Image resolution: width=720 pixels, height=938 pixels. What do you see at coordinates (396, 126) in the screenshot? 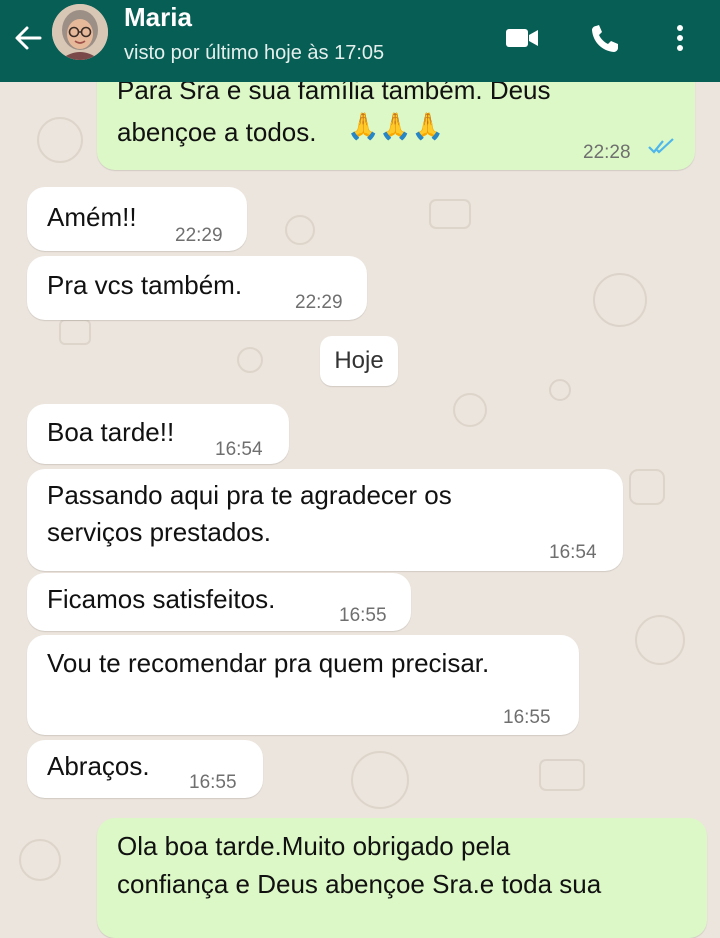
I see `praying-hands-emoji: 🙏🙏🙏` at bounding box center [396, 126].